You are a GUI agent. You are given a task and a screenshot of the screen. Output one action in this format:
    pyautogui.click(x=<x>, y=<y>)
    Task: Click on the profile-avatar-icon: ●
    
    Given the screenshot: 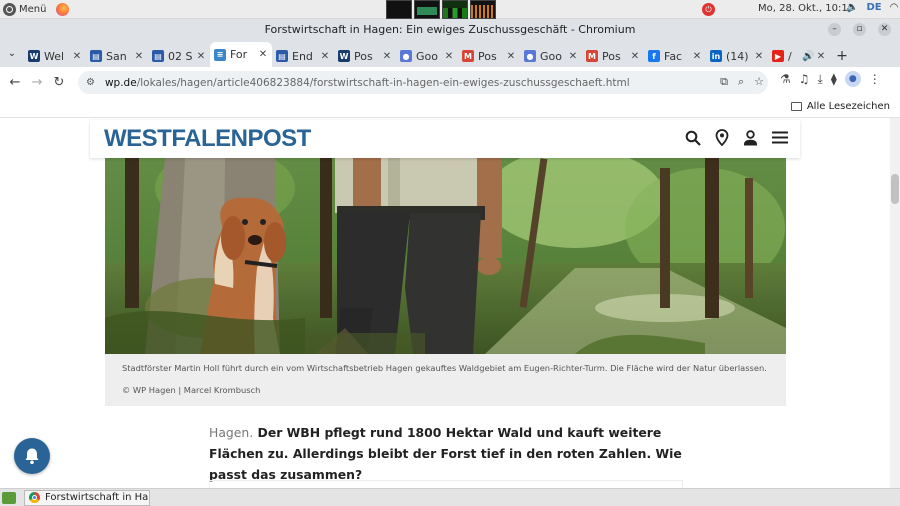 What is the action you would take?
    pyautogui.click(x=852, y=79)
    